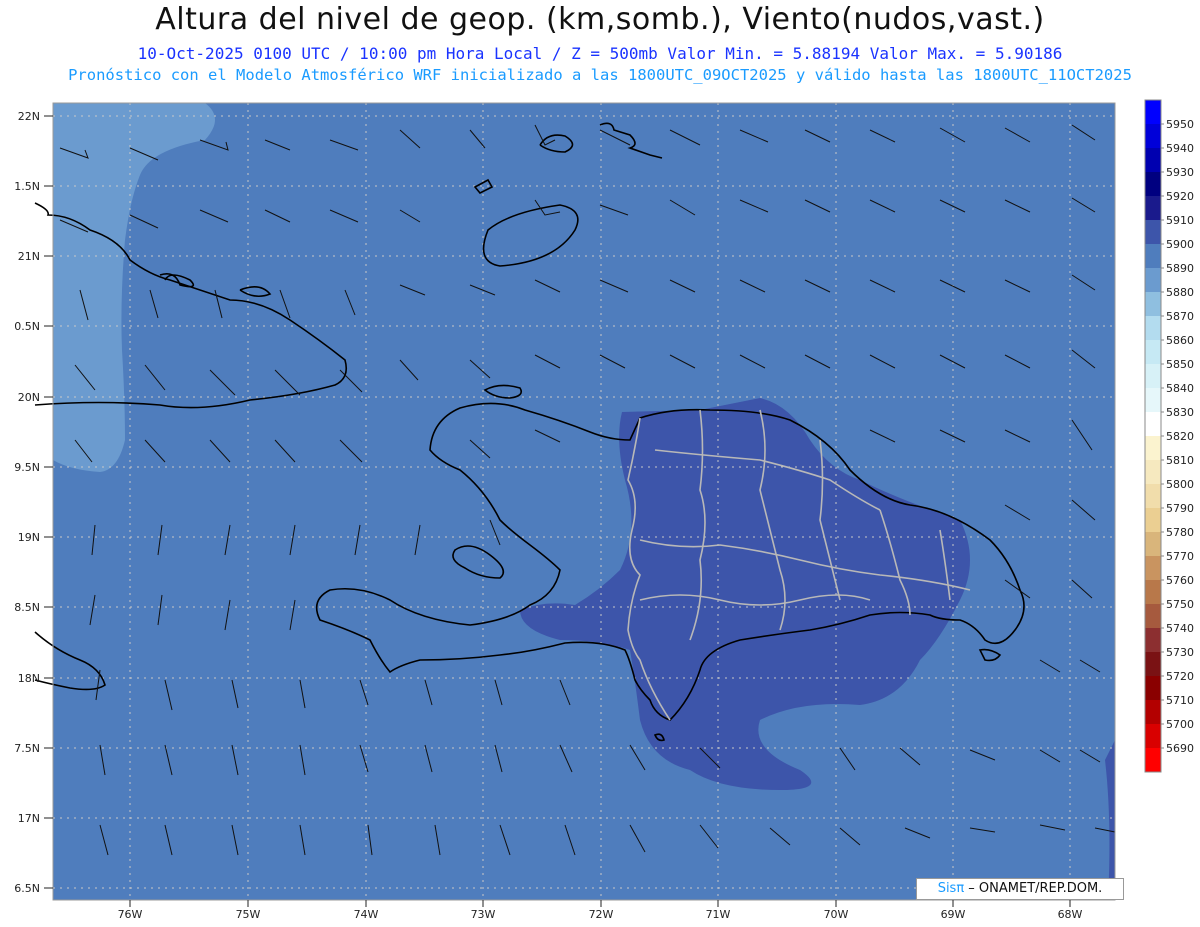 The width and height of the screenshot is (1200, 927). I want to click on lon-tick-label: 75W, so click(248, 914).